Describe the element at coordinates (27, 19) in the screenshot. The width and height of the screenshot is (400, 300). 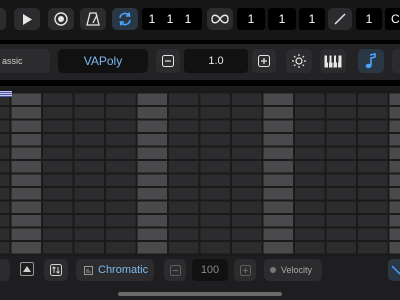
I see `play-button` at that location.